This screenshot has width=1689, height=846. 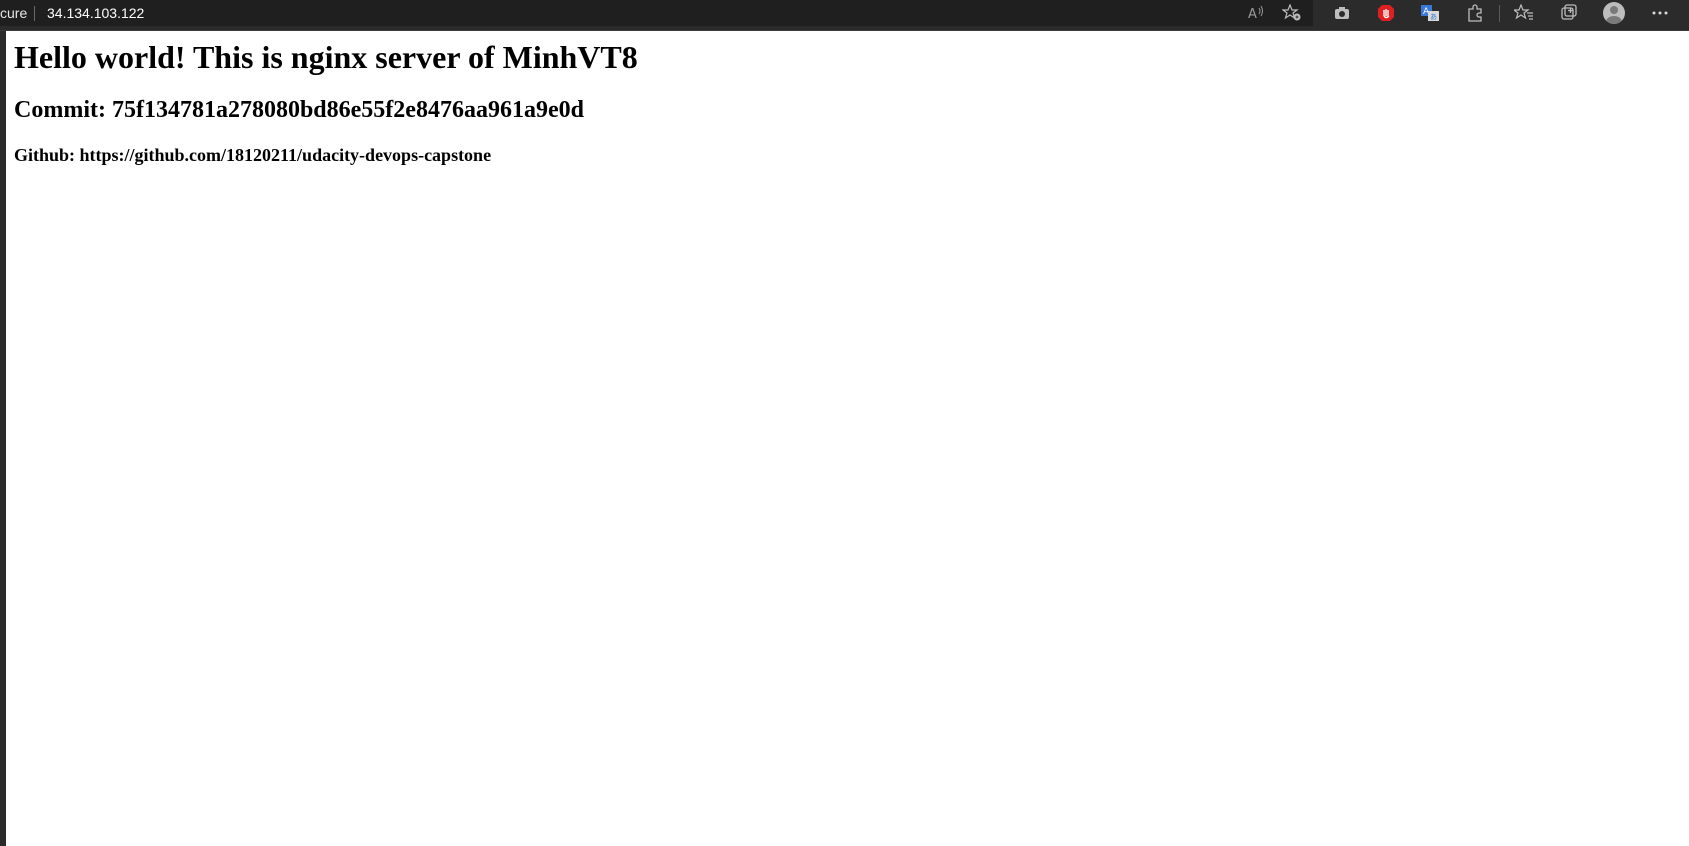 I want to click on favorite-add-icon, so click(x=1292, y=13).